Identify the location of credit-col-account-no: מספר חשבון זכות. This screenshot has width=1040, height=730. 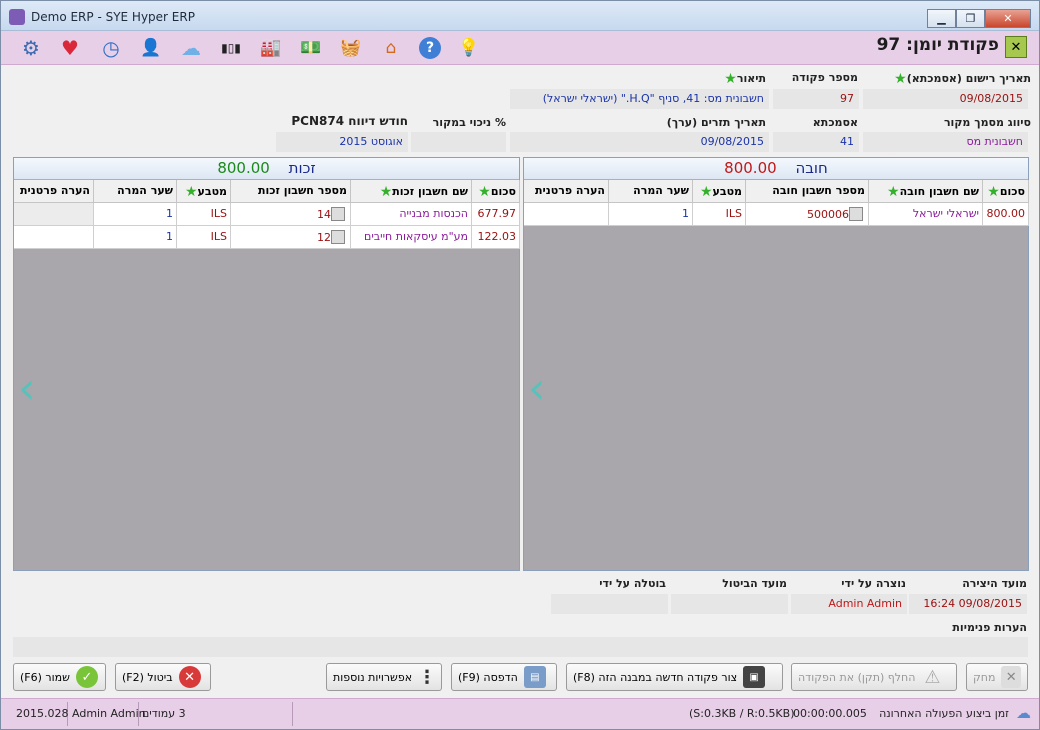
(291, 191).